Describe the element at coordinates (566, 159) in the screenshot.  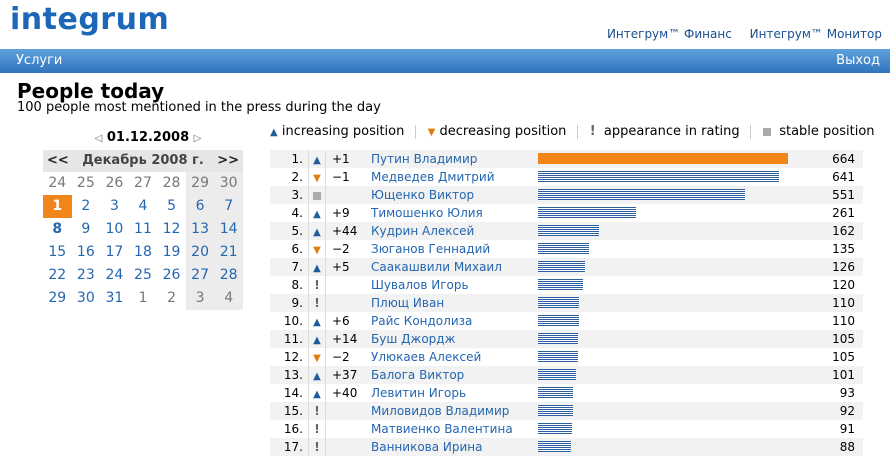
I see `table-row: 1. ▲ +1 Путин Владимир 664` at that location.